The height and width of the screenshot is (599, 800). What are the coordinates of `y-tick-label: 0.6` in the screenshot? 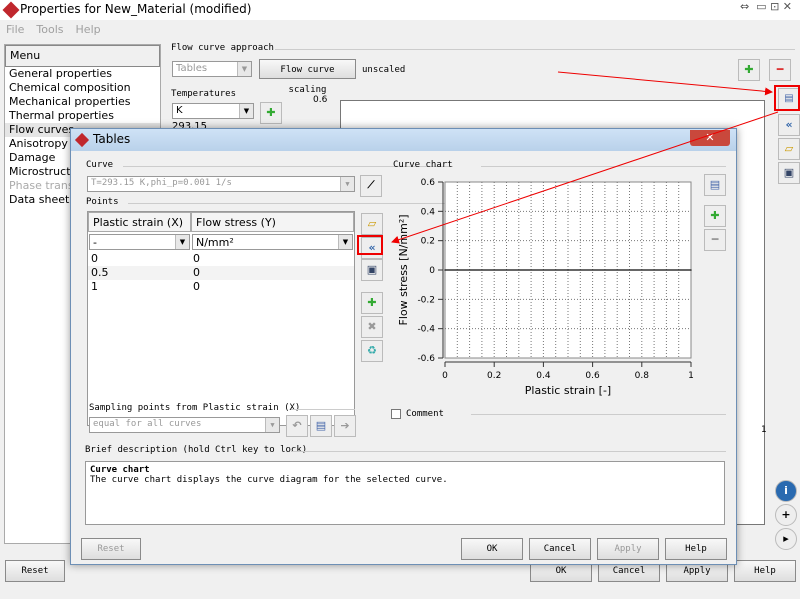 It's located at (428, 183).